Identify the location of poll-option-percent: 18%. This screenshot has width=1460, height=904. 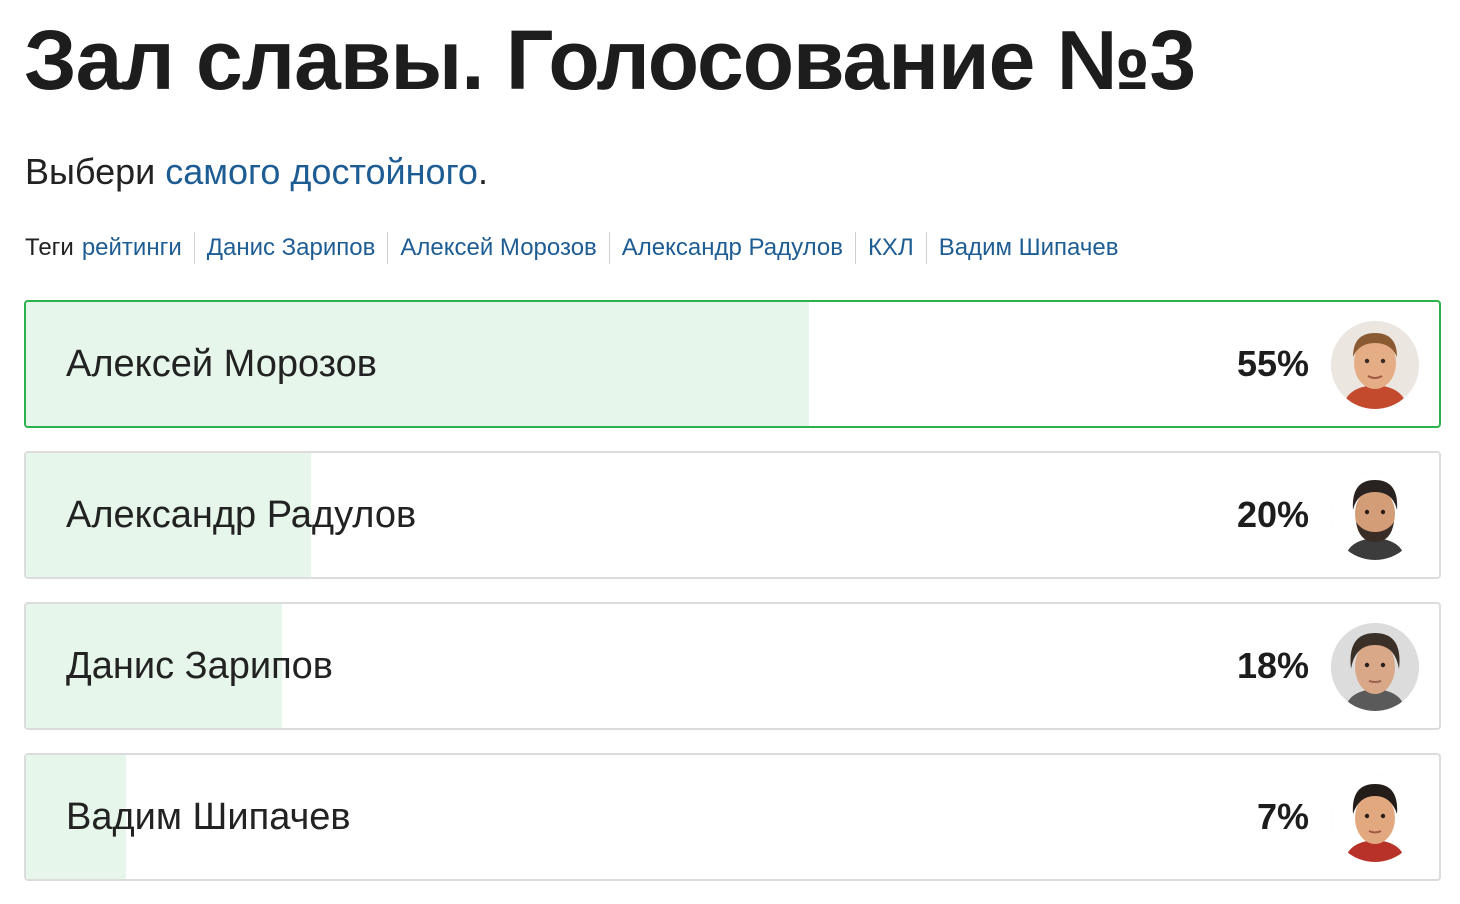
(1272, 665).